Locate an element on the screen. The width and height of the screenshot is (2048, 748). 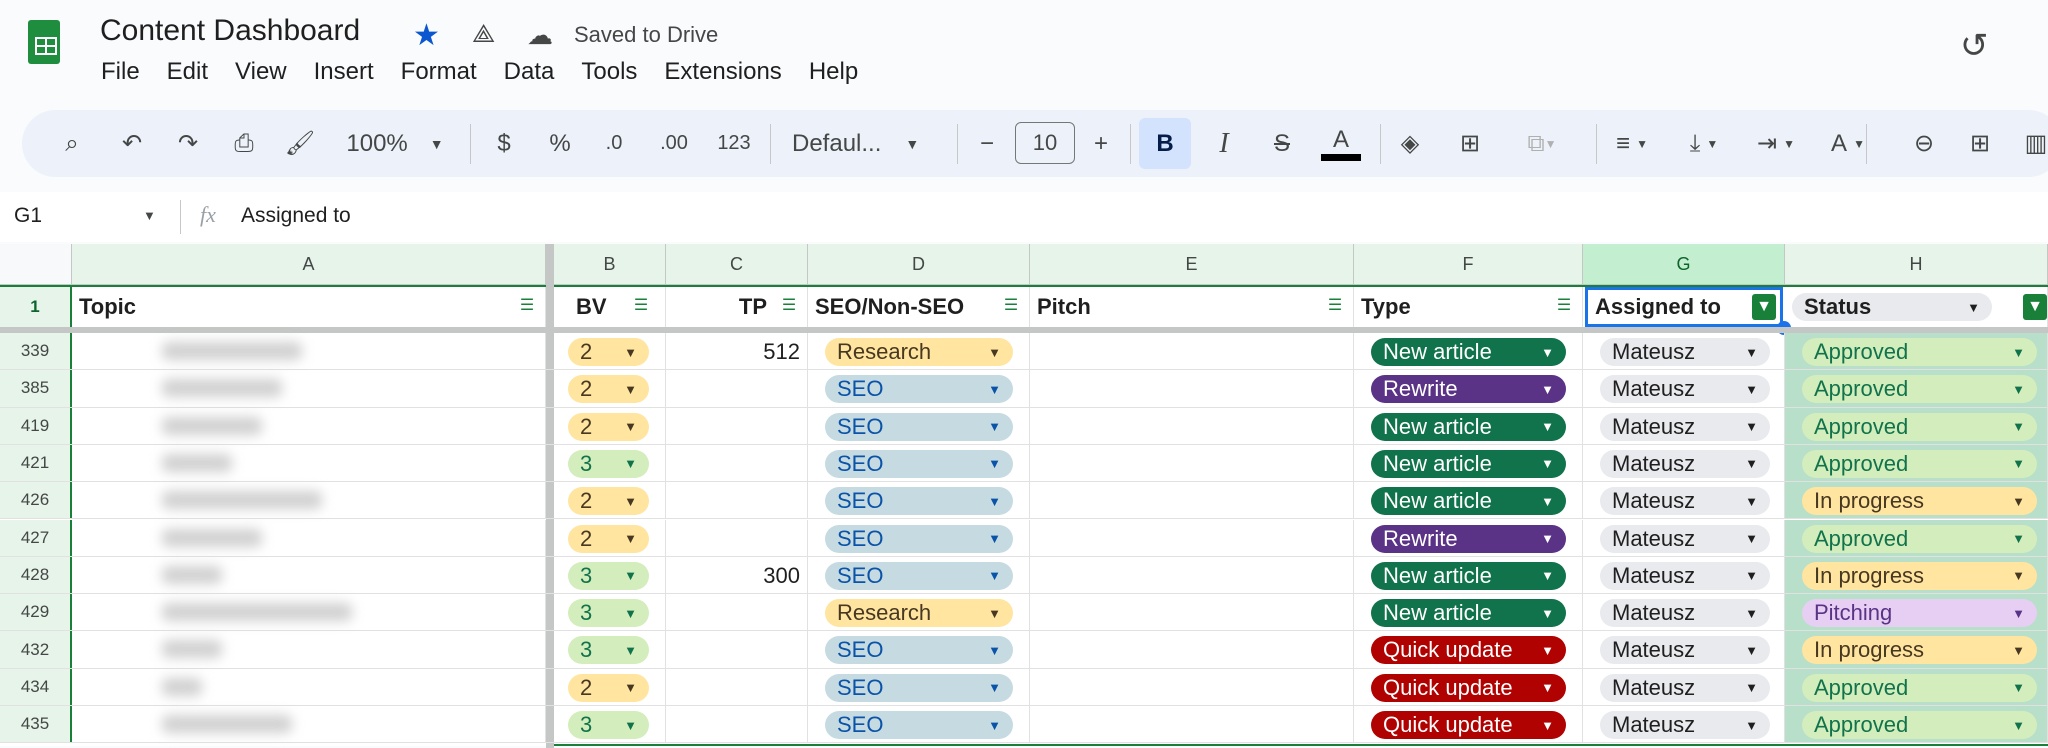
percent-button: % is located at coordinates (560, 143).